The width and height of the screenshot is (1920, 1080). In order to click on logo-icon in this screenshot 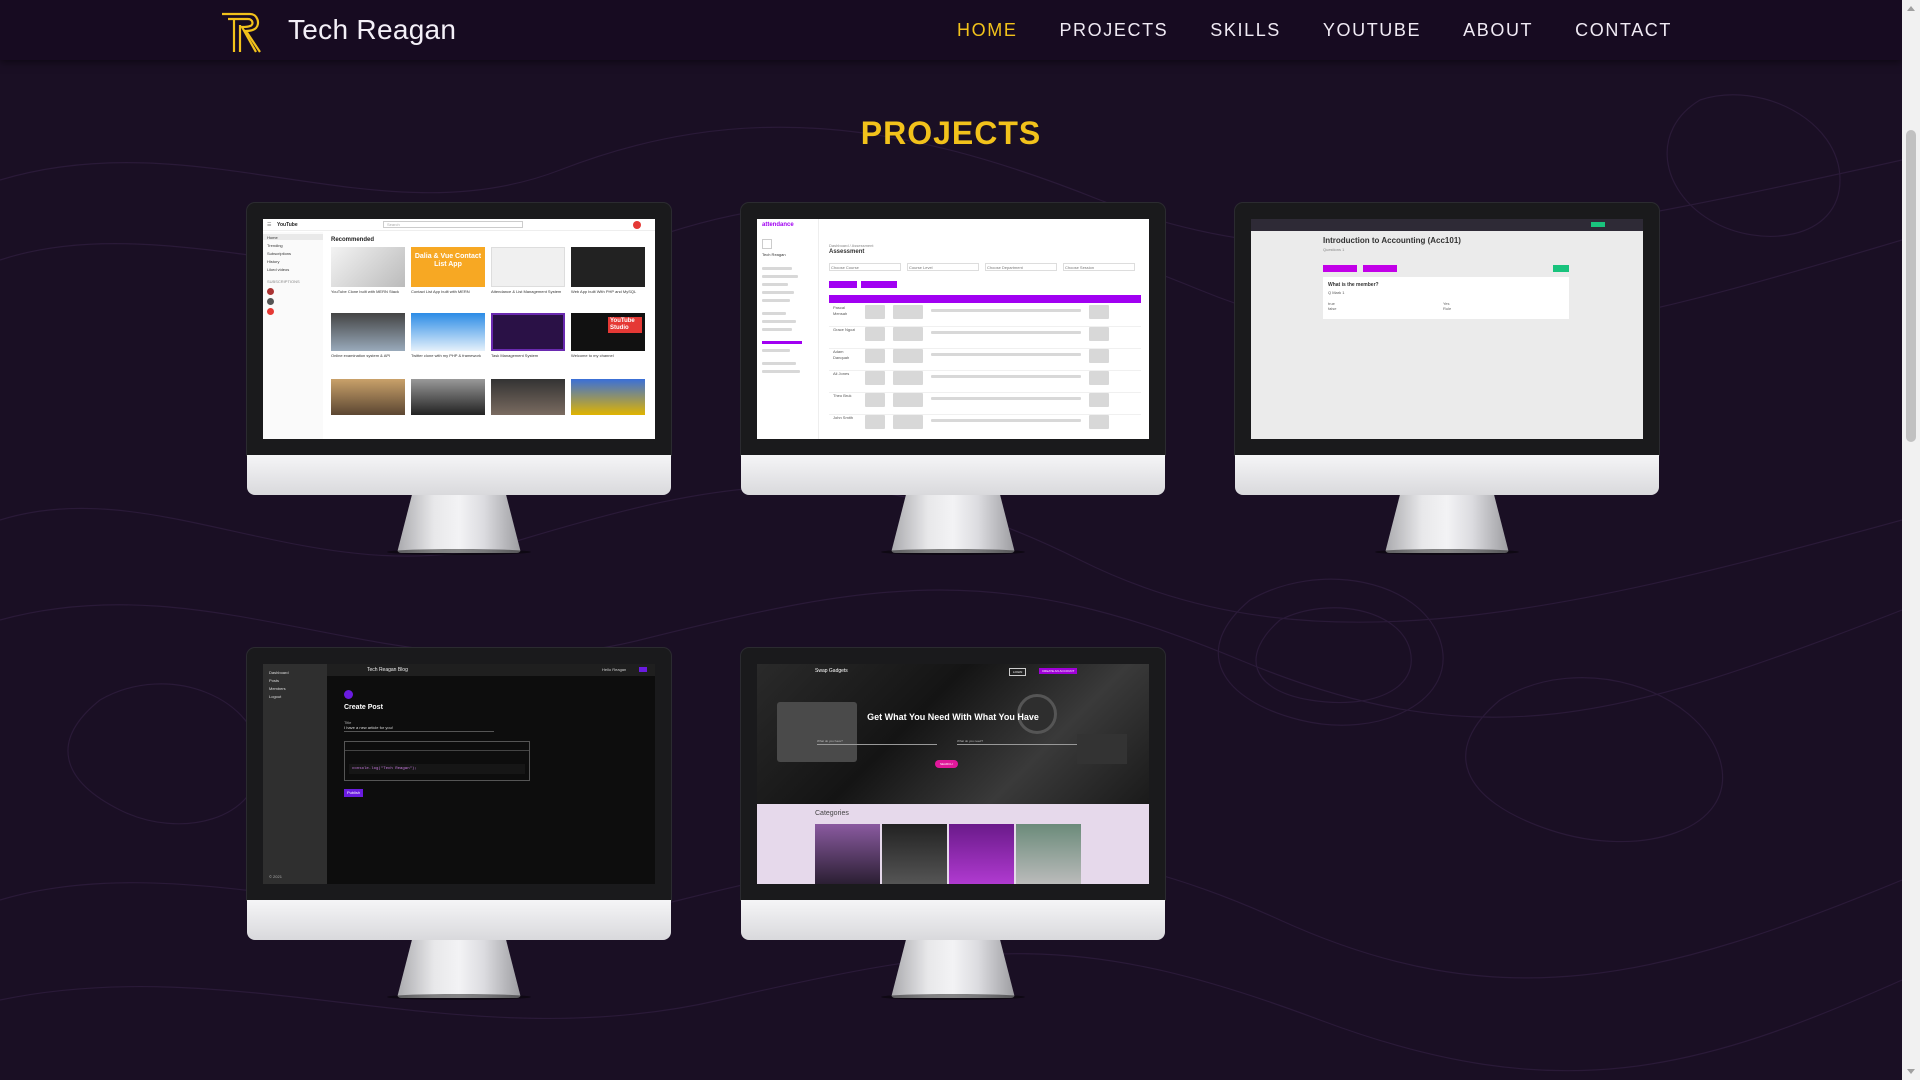, I will do `click(243, 31)`.